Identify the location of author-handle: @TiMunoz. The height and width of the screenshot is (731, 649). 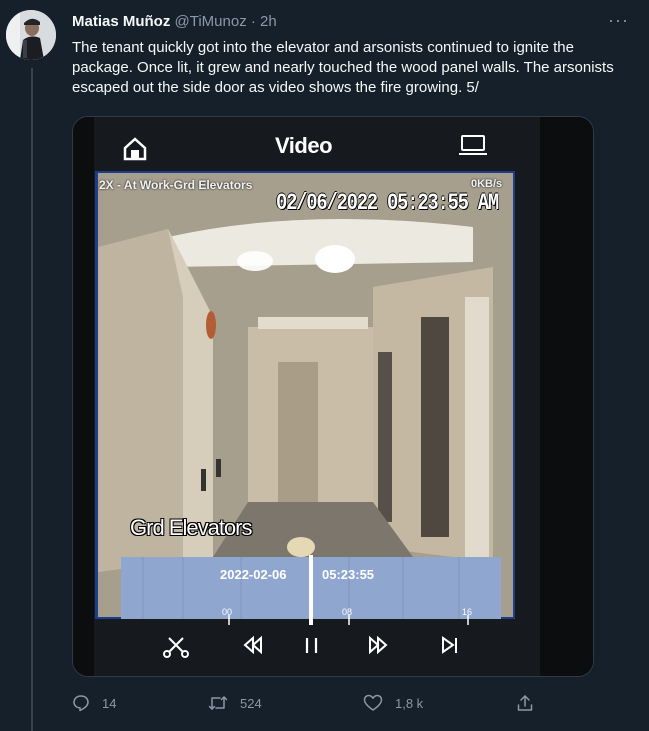
(211, 21).